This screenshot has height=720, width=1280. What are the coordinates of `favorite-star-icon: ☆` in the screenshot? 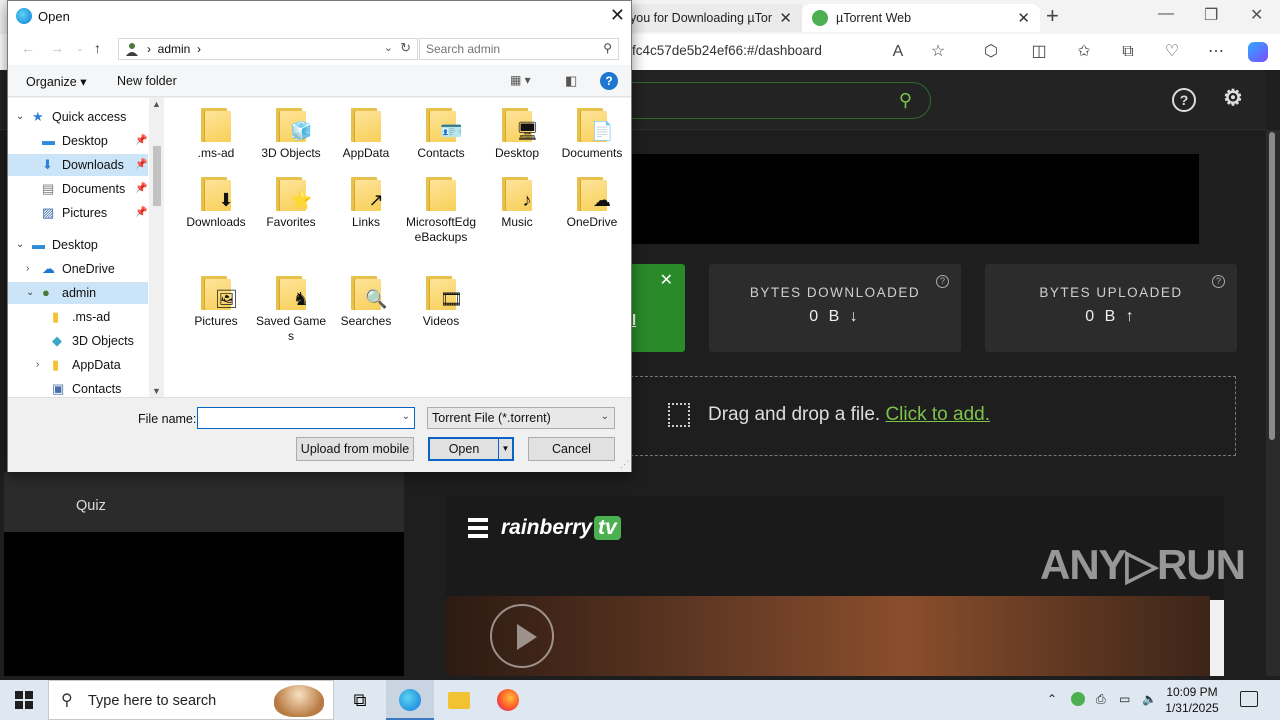 It's located at (938, 52).